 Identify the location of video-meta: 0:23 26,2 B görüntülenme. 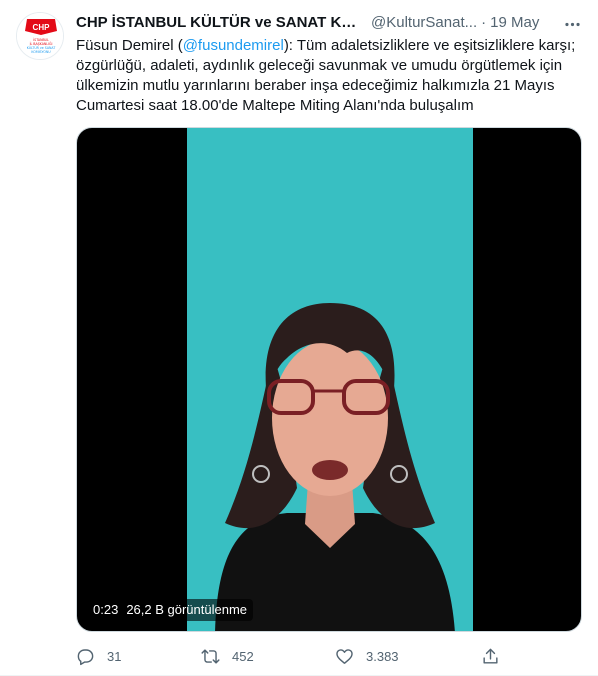
(170, 610).